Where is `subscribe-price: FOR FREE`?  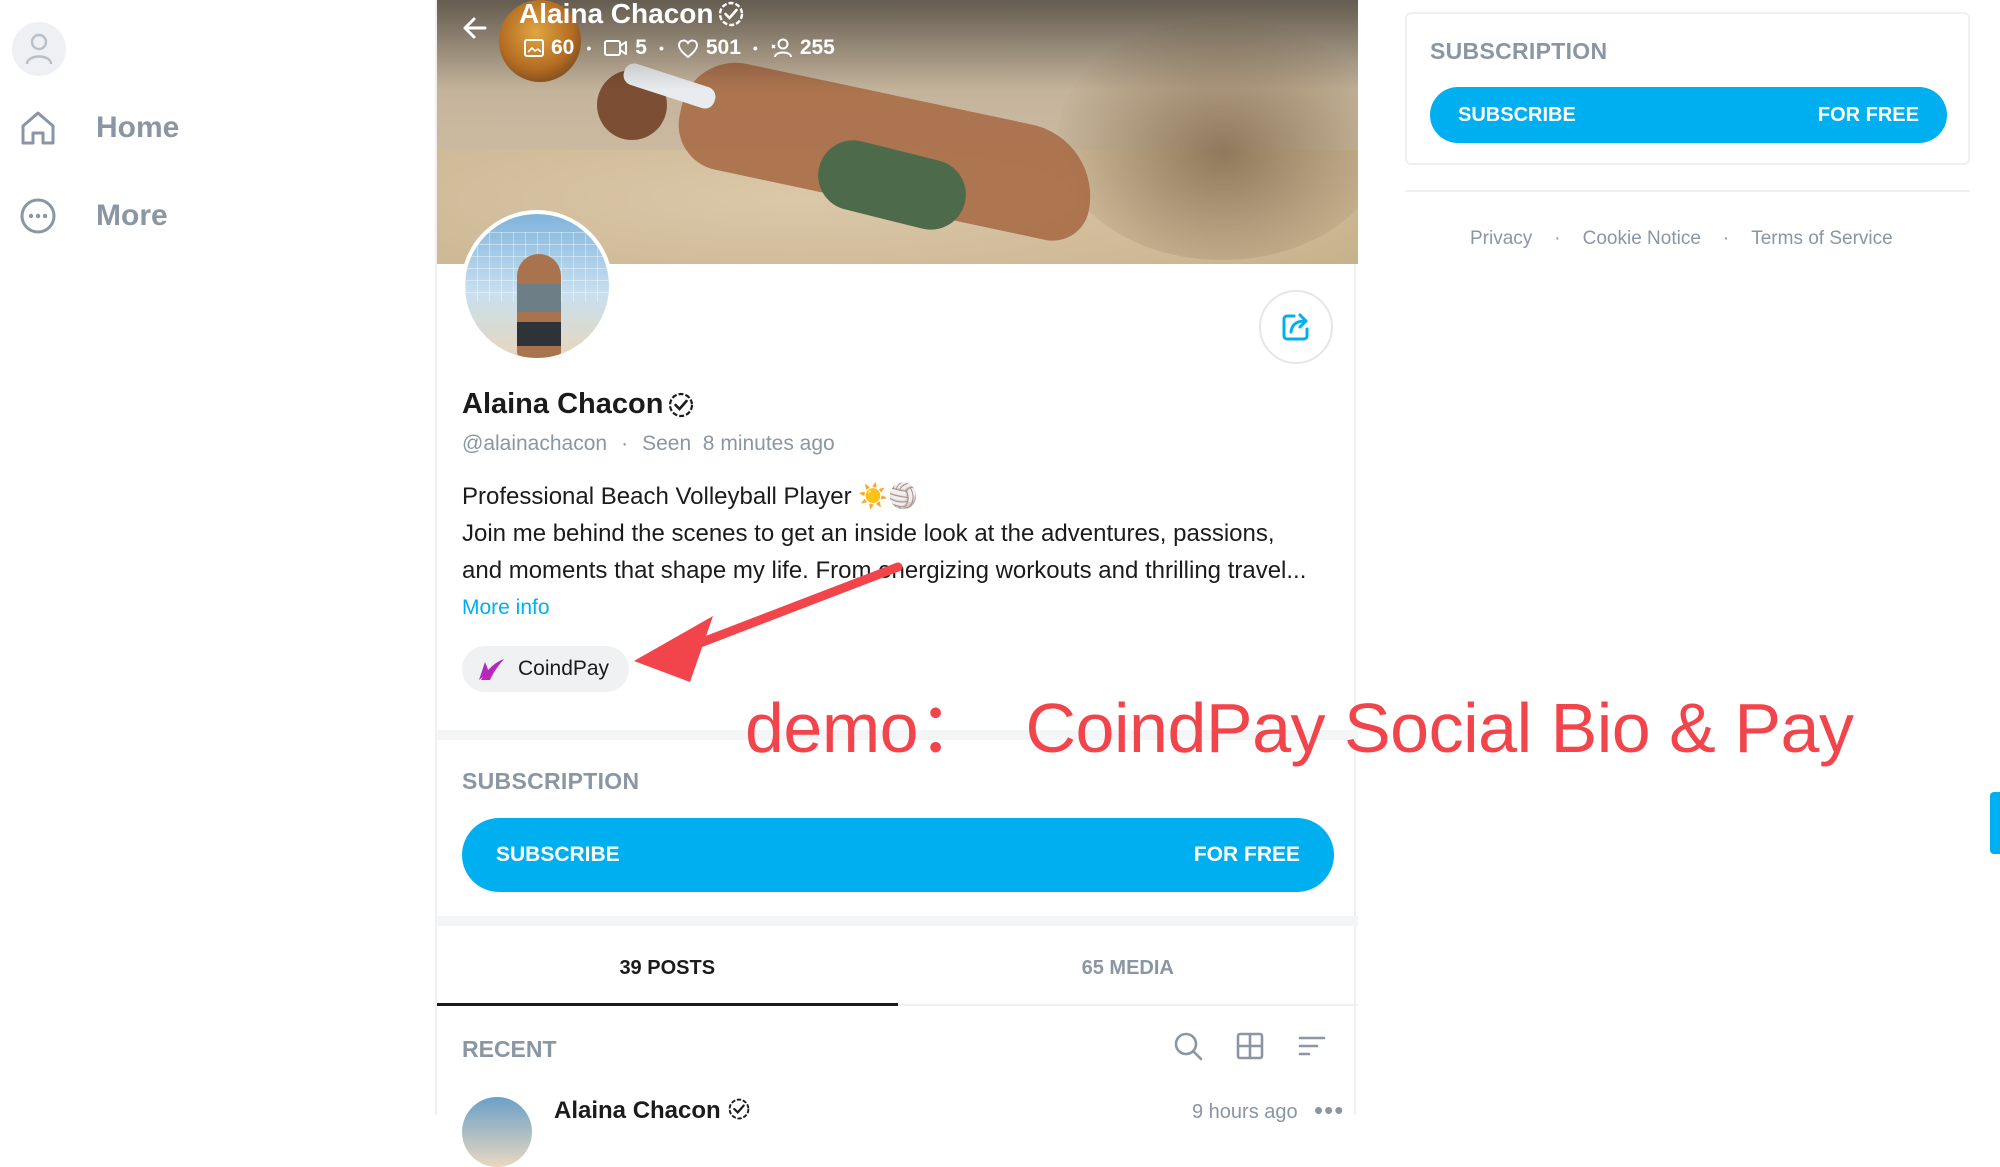 subscribe-price: FOR FREE is located at coordinates (1246, 854).